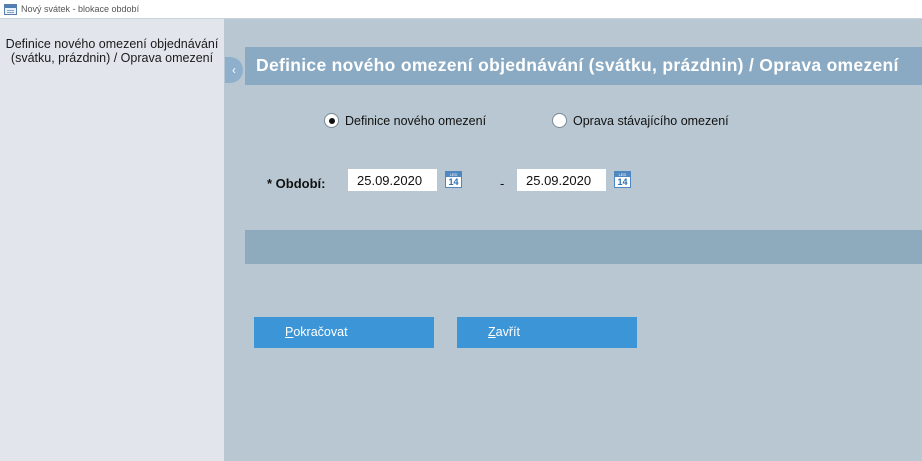  Describe the element at coordinates (331, 120) in the screenshot. I see `radio-button-checked` at that location.